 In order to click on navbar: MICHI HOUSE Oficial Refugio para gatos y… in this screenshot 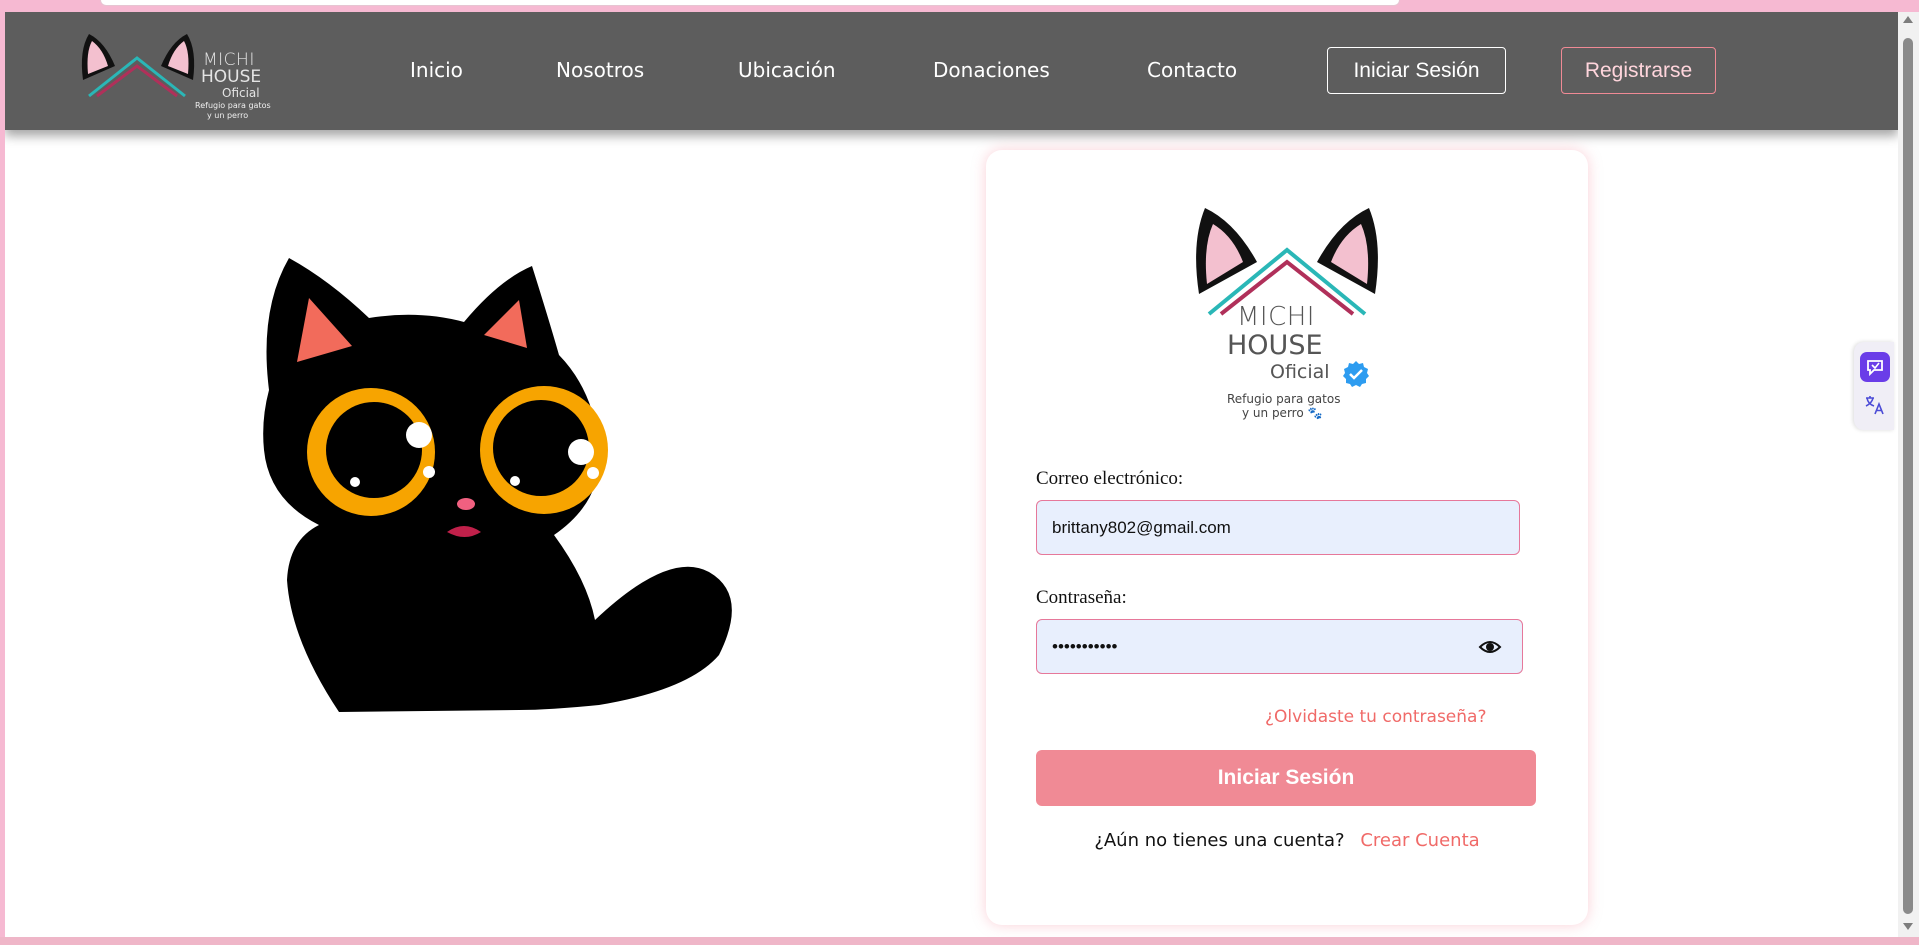, I will do `click(951, 71)`.